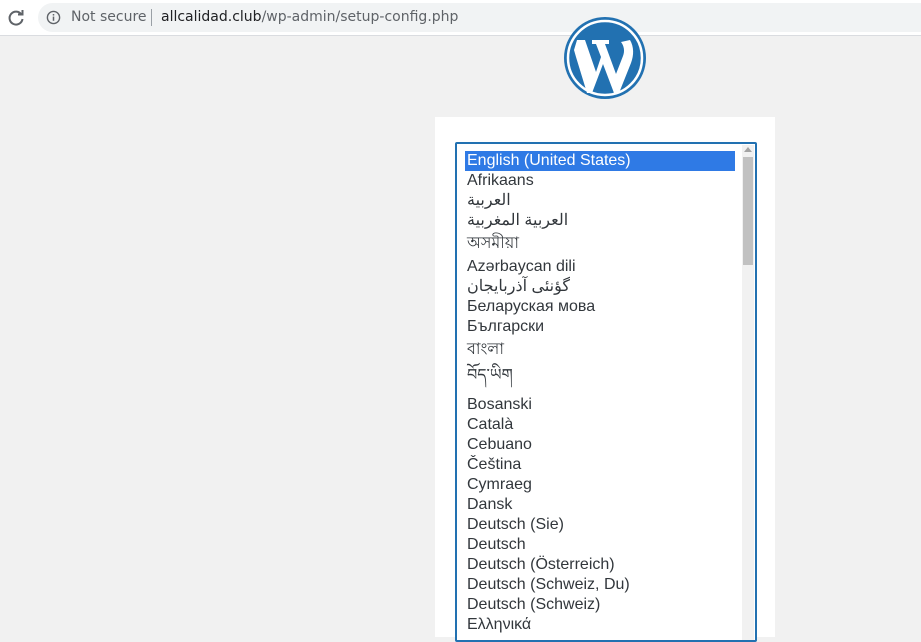 This screenshot has width=921, height=642. I want to click on info-icon, so click(53, 17).